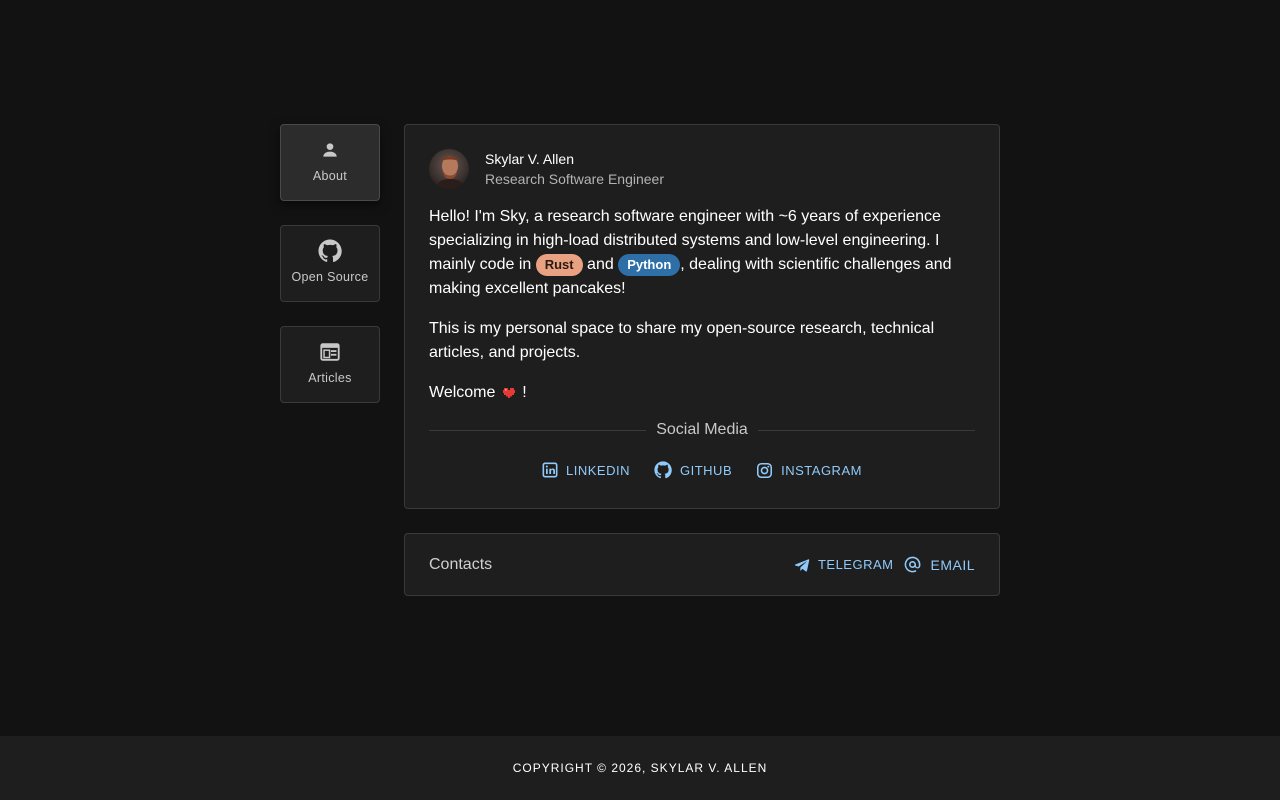 This screenshot has height=800, width=1280. I want to click on social-links: LINKEDIN GITHUB INSTAGRAM, so click(702, 470).